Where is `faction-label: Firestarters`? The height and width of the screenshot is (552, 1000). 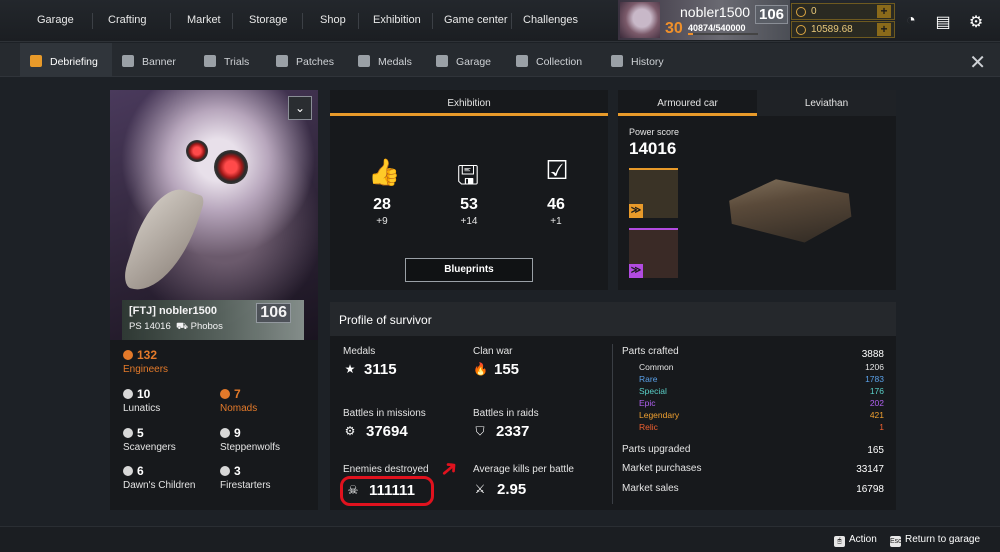 faction-label: Firestarters is located at coordinates (245, 485).